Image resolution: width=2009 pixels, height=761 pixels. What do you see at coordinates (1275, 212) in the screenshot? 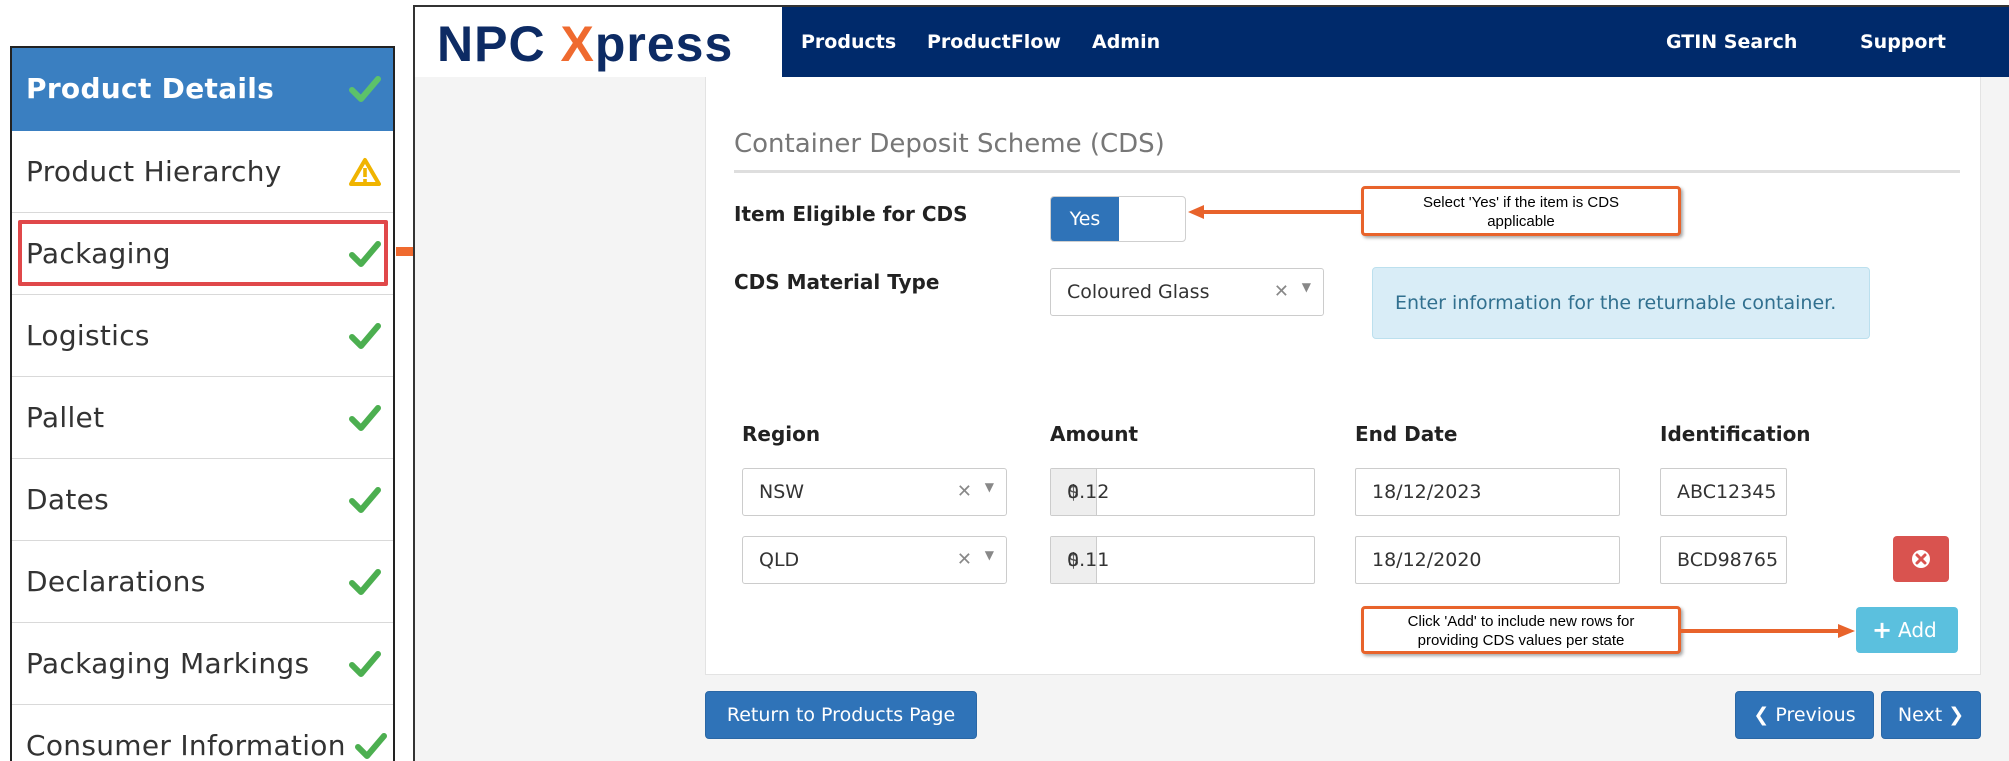
I see `callout-arrow-left` at bounding box center [1275, 212].